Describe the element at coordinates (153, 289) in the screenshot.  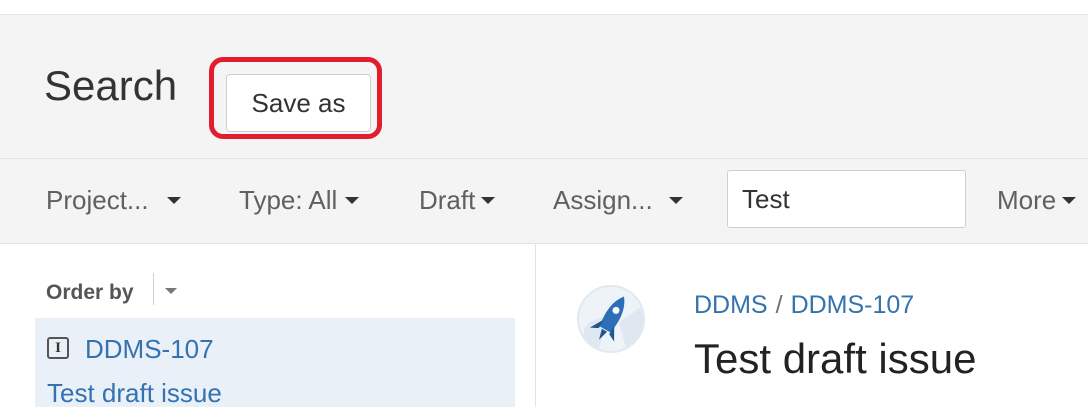
I see `order-by-divider` at that location.